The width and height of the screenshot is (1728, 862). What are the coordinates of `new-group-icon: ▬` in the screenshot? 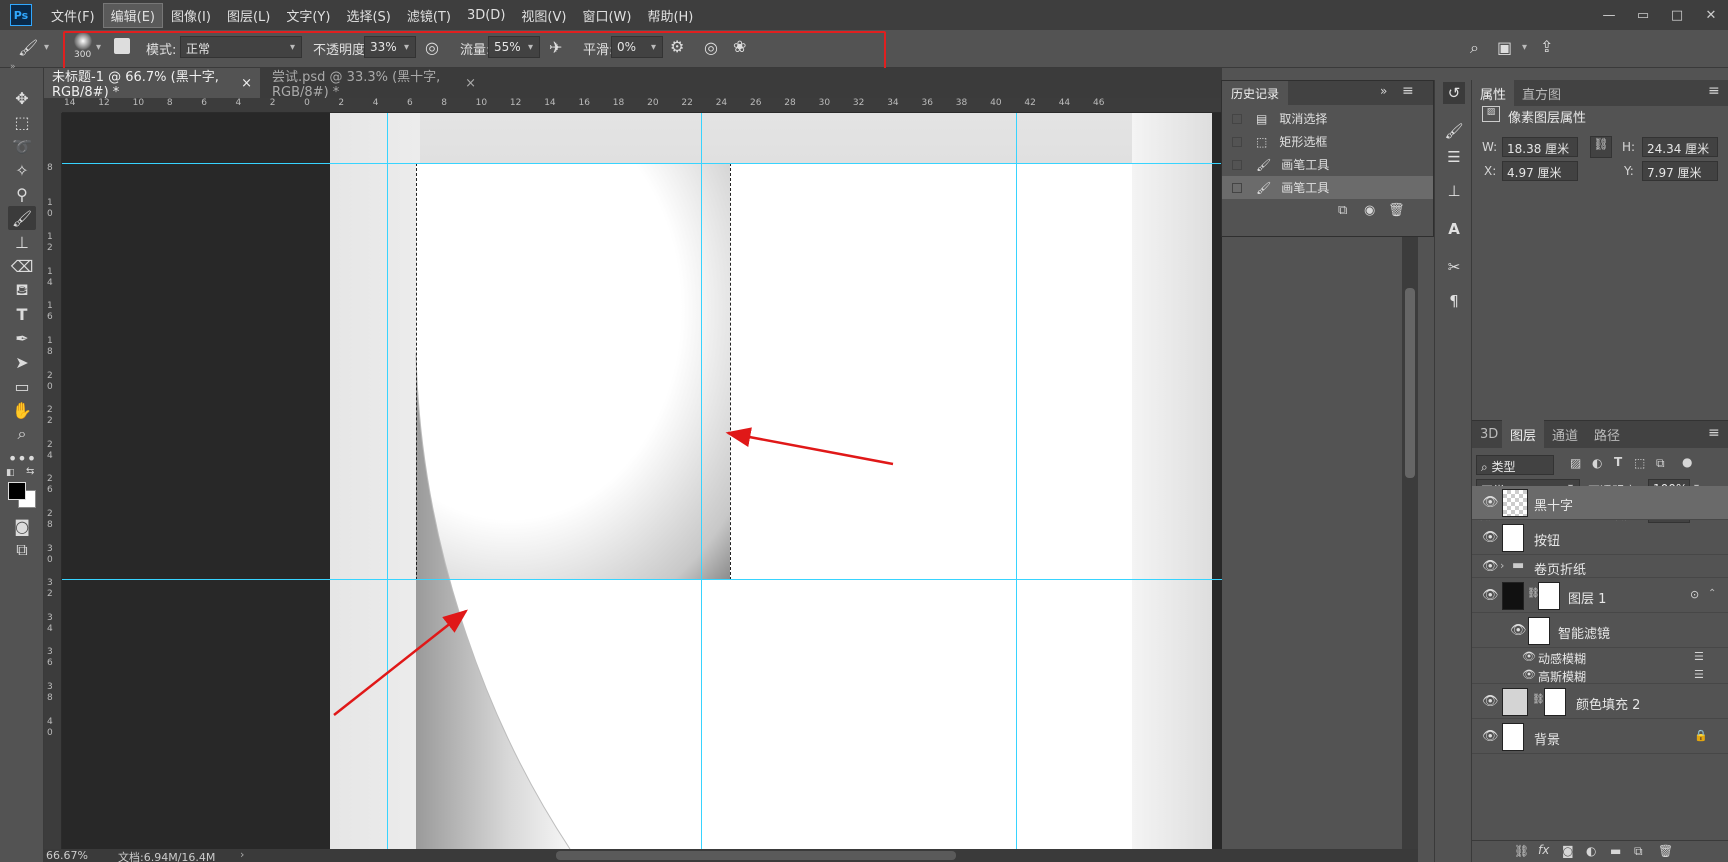 It's located at (1615, 851).